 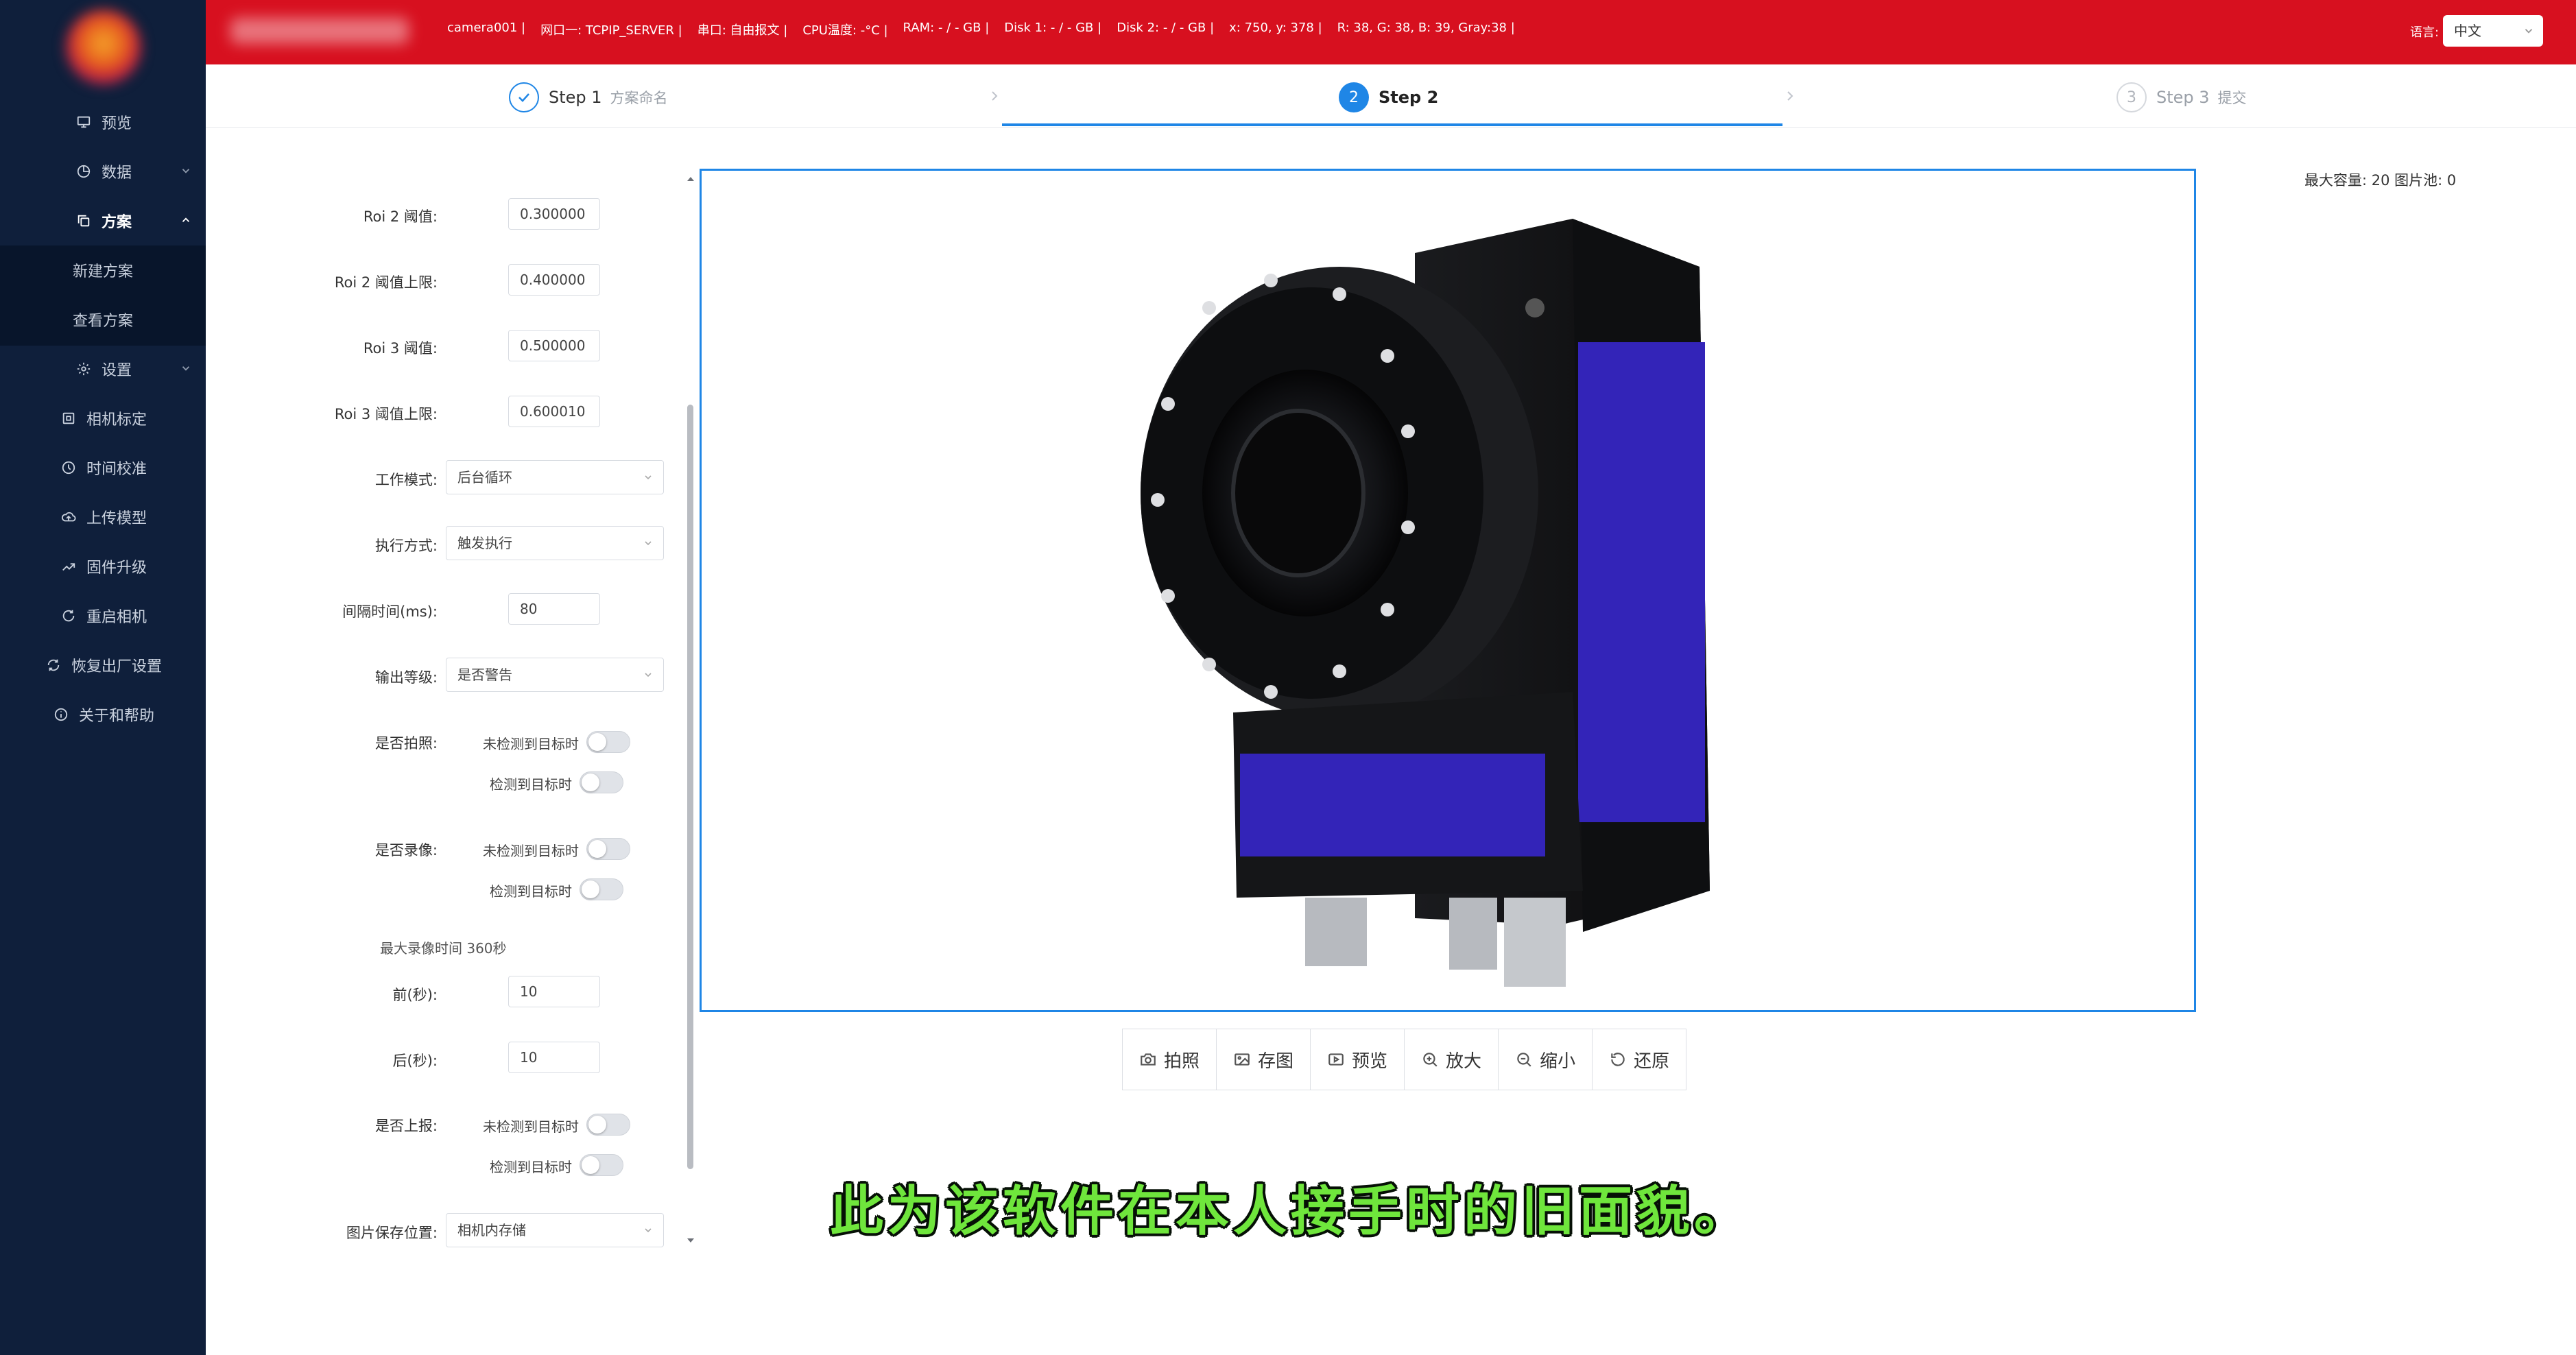 What do you see at coordinates (601, 1165) in the screenshot?
I see `report-detected-toggle` at bounding box center [601, 1165].